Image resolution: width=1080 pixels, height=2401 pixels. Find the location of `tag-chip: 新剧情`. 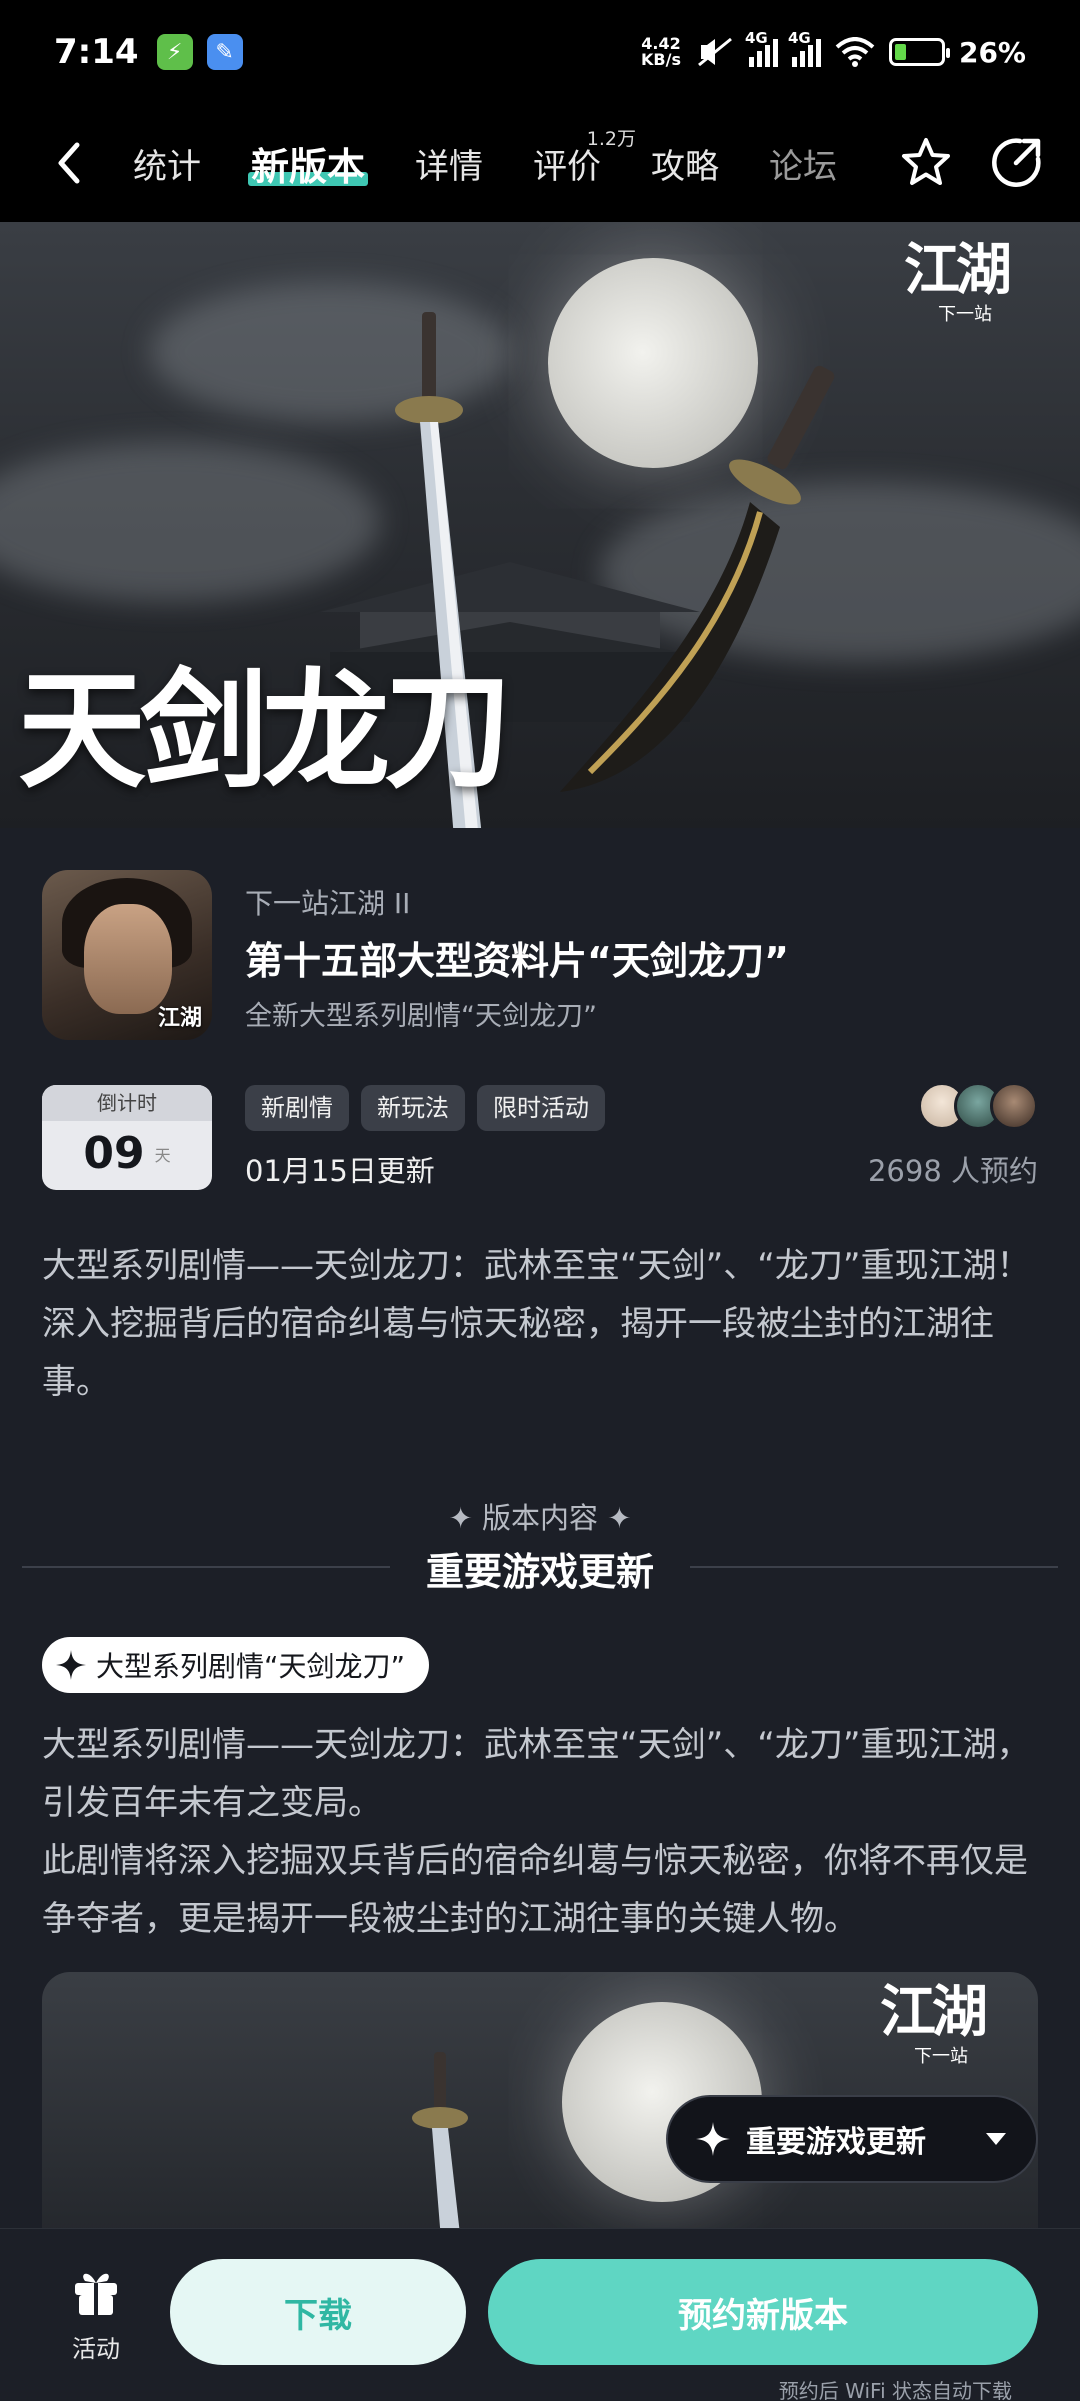

tag-chip: 新剧情 is located at coordinates (297, 1108).